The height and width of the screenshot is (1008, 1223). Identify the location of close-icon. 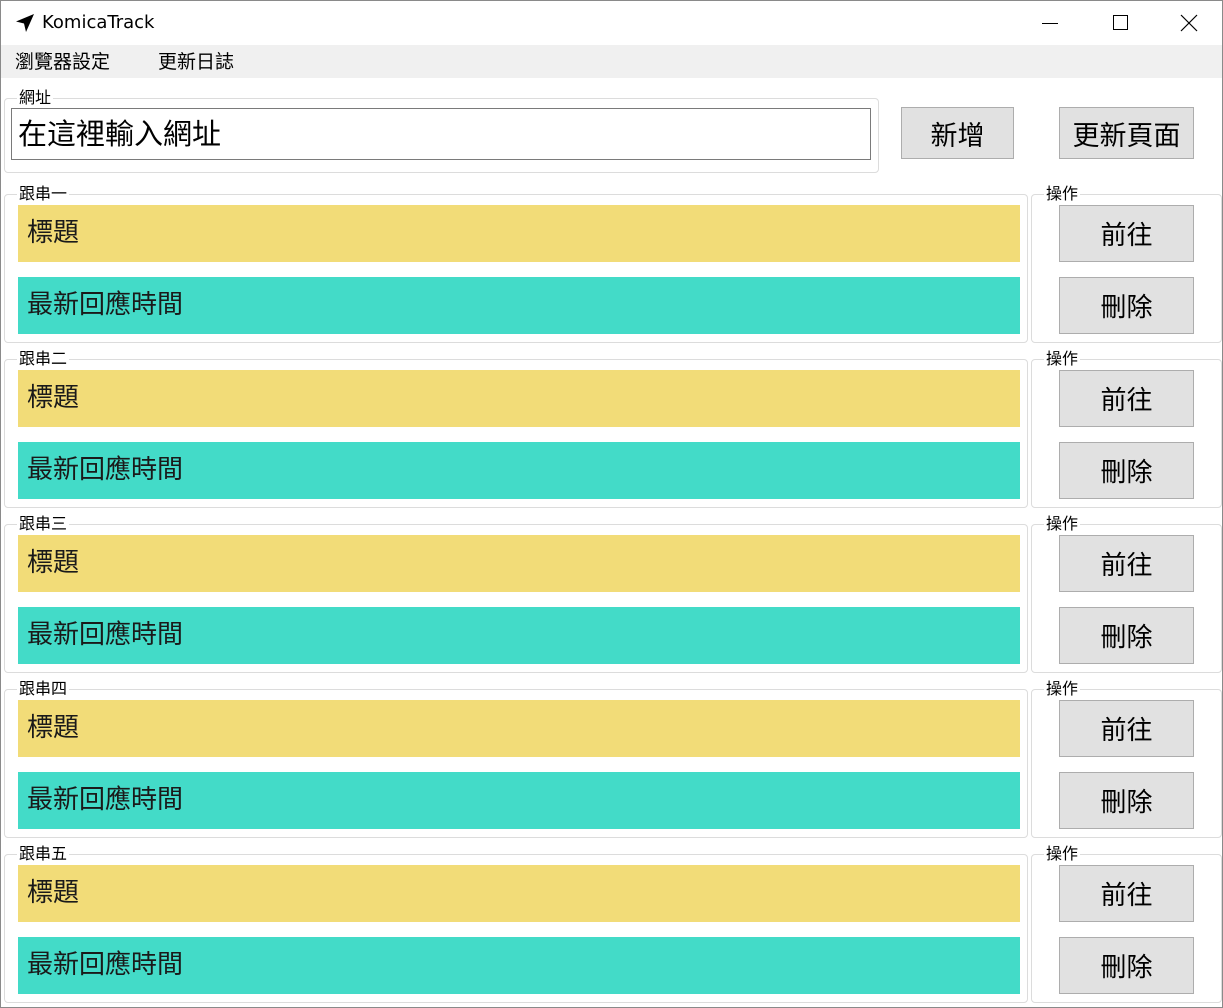
(1189, 23).